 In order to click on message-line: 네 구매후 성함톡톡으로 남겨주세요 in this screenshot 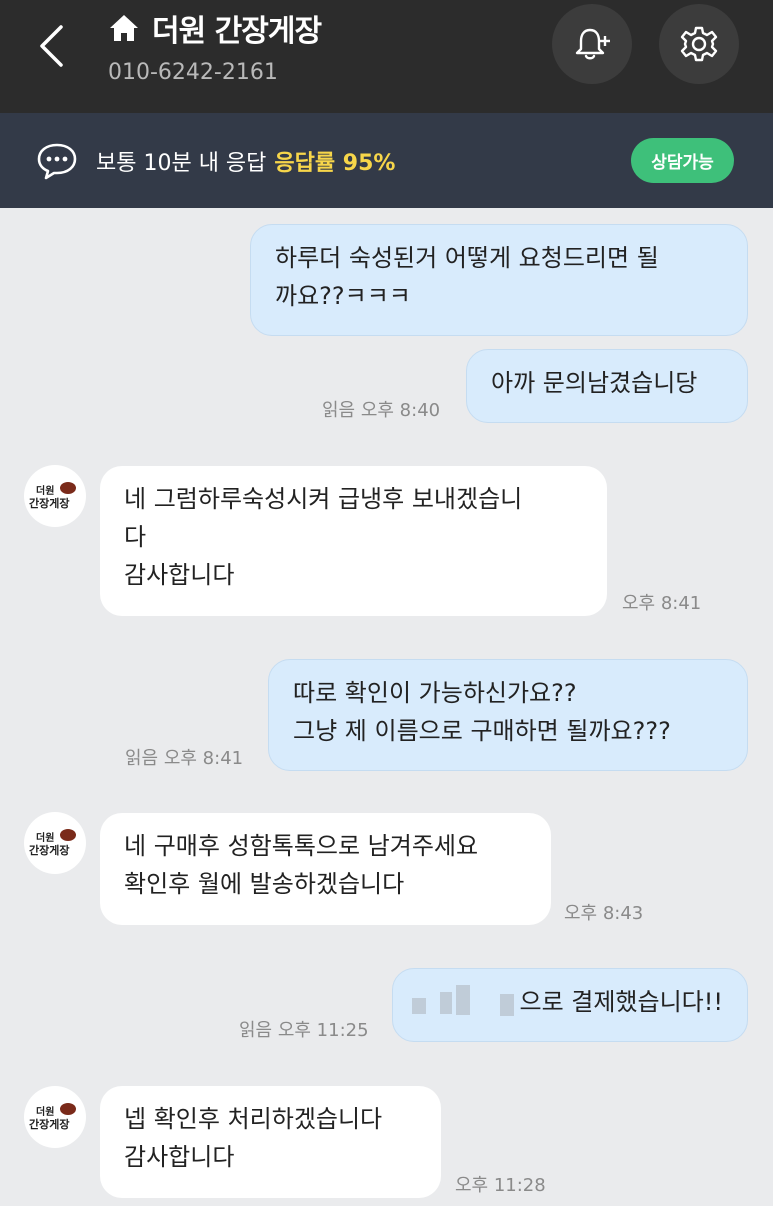, I will do `click(301, 846)`.